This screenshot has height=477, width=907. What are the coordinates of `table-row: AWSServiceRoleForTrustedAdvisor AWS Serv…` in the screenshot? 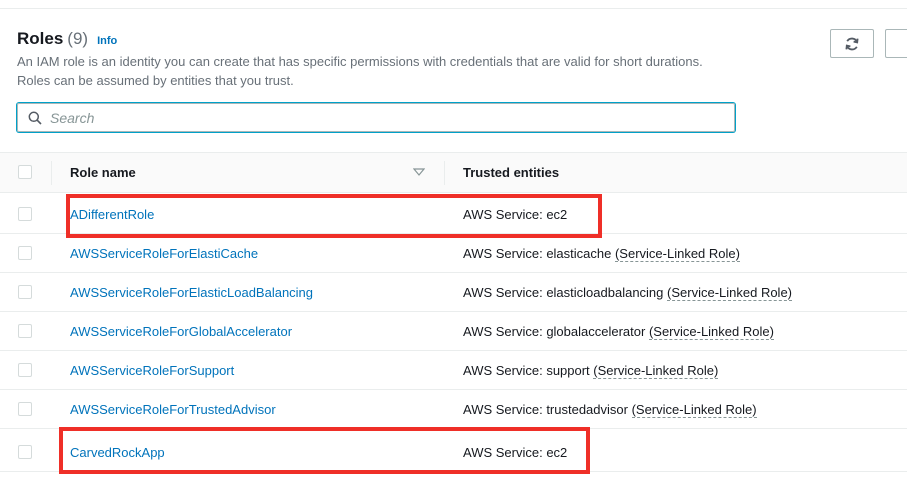 It's located at (453, 409).